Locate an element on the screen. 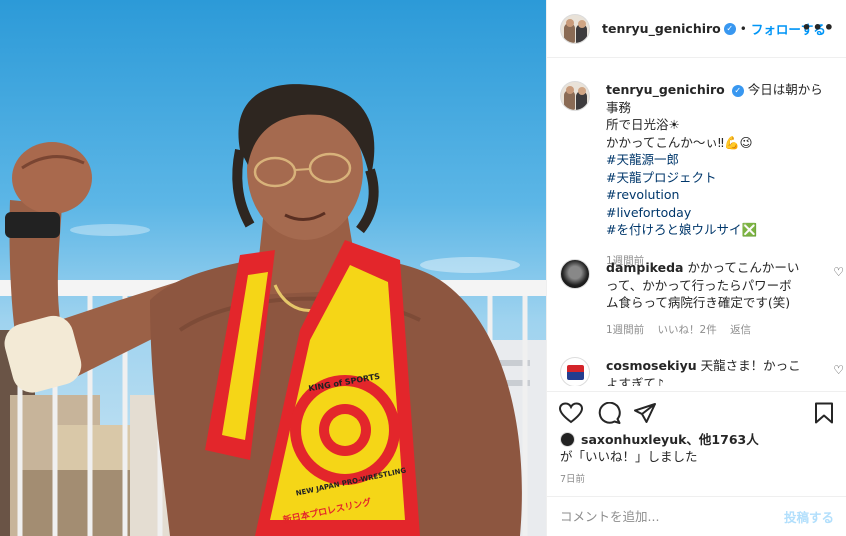 The image size is (846, 536). hashtag-link: #livefortoday is located at coordinates (720, 213).